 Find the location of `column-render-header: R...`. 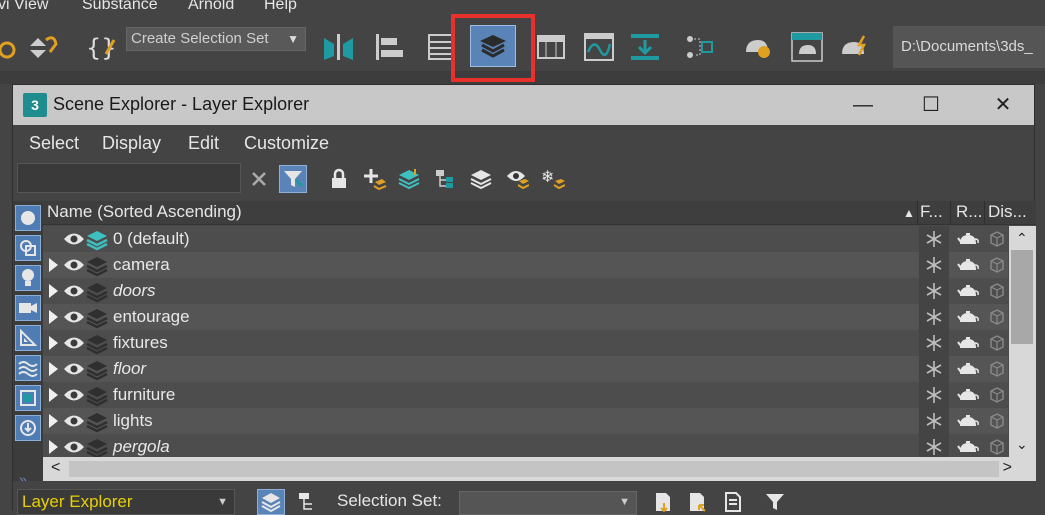

column-render-header: R... is located at coordinates (969, 212).